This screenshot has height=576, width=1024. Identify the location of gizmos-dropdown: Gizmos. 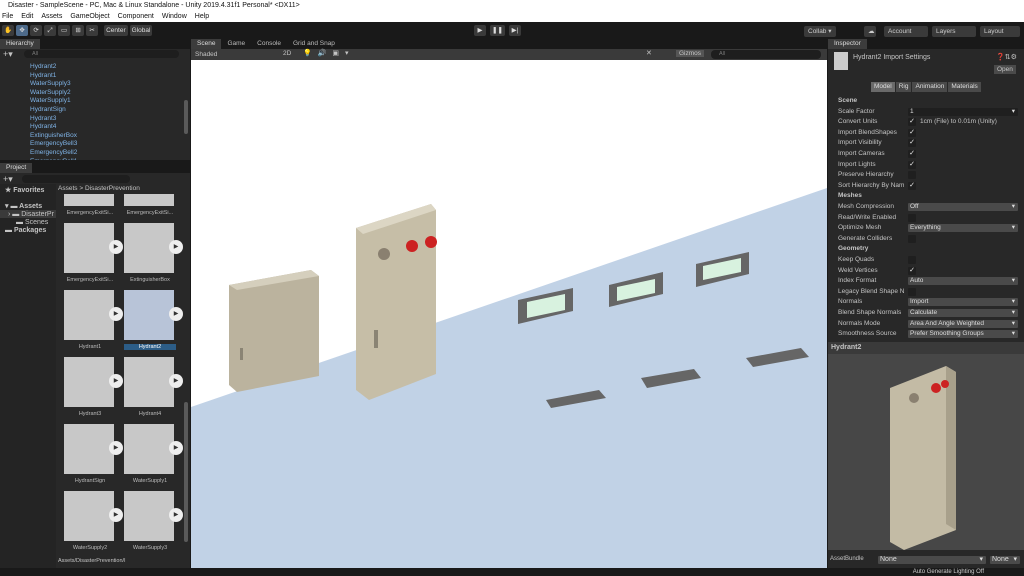
(690, 53).